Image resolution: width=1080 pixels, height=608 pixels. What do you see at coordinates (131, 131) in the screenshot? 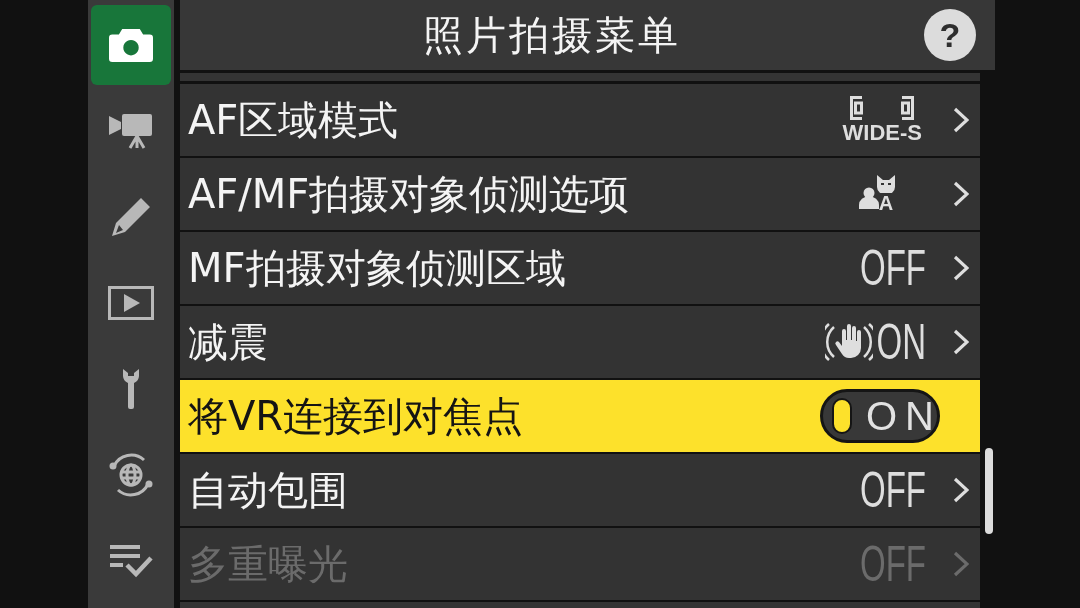
I see `movie-camera-icon` at bounding box center [131, 131].